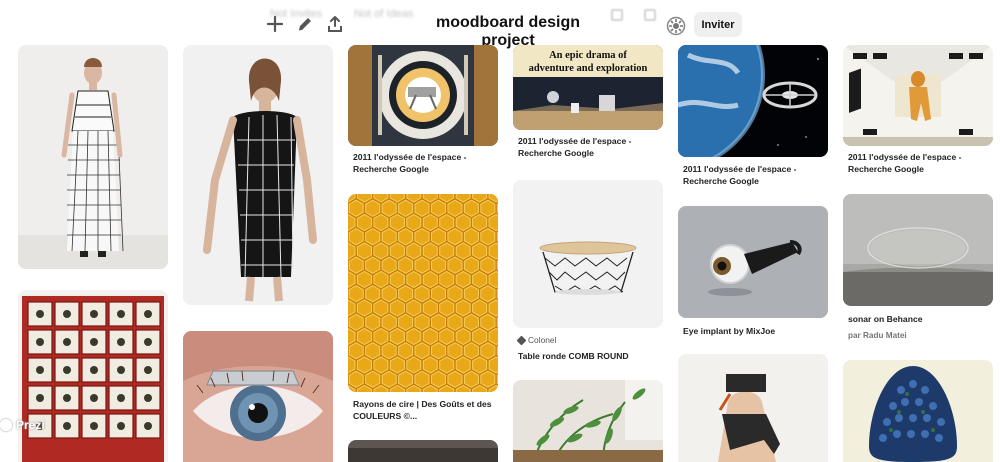 The image size is (1000, 462). What do you see at coordinates (588, 68) in the screenshot?
I see `svg-text: adventure and exploration` at bounding box center [588, 68].